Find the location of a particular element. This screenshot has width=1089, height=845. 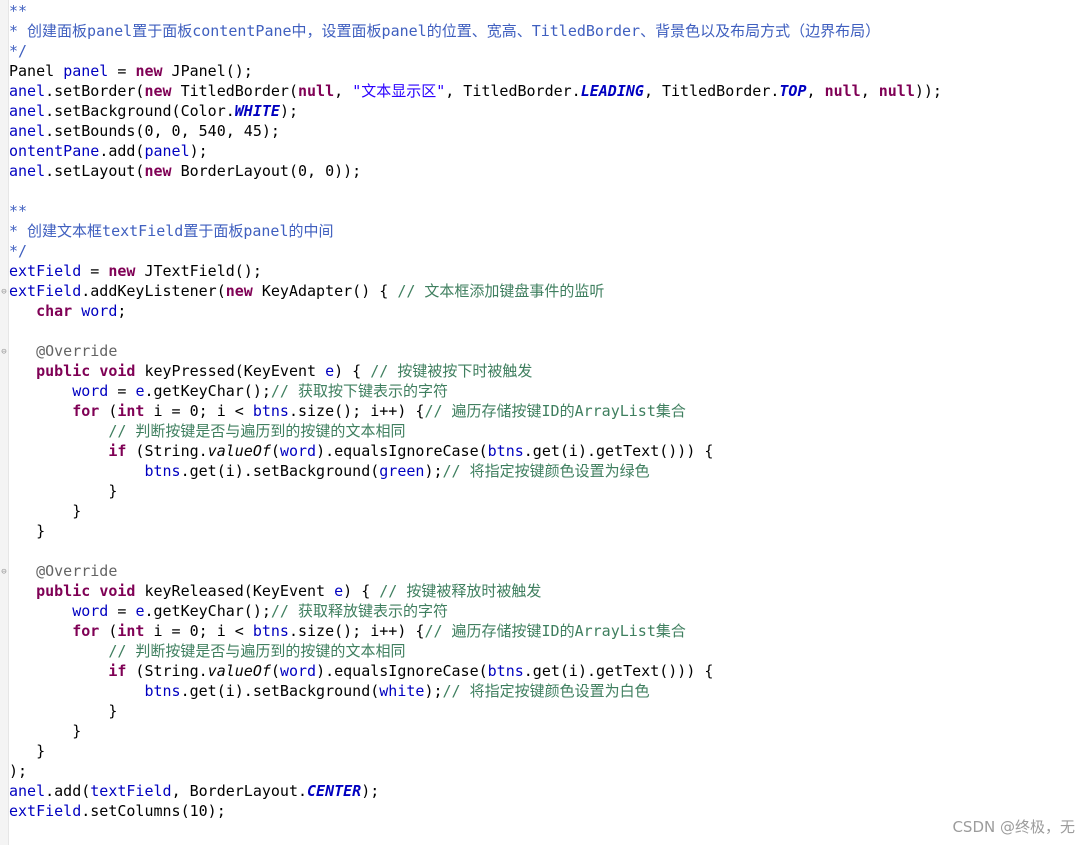

code-line: Panel panel = new JPanel(); is located at coordinates (475, 71).